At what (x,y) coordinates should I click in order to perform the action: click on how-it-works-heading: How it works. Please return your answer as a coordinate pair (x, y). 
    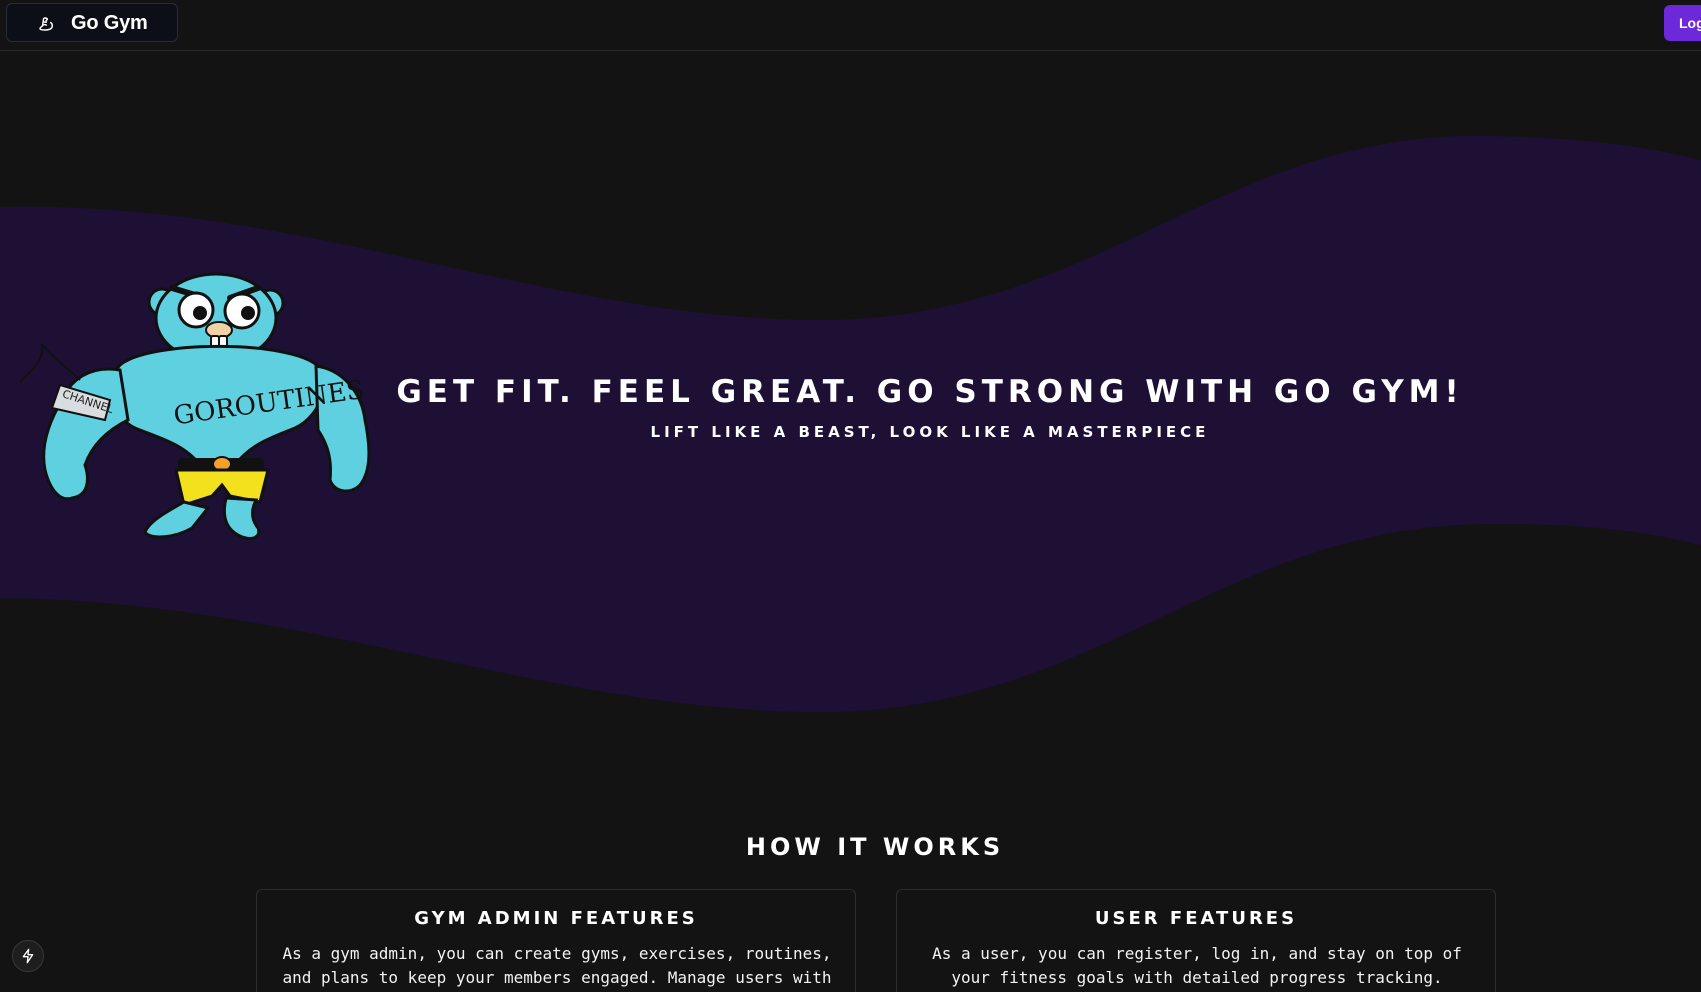
    Looking at the image, I should click on (875, 847).